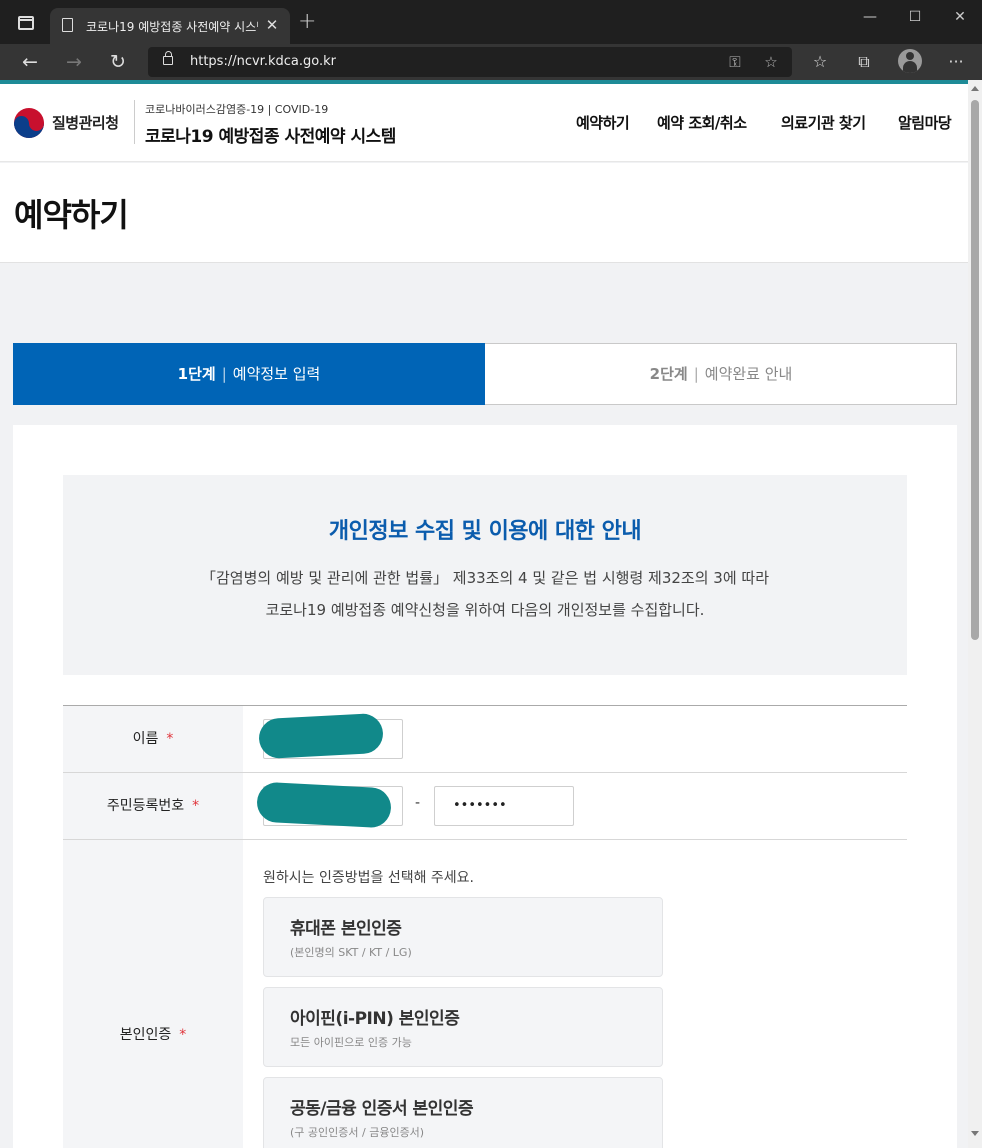 The height and width of the screenshot is (1148, 982). Describe the element at coordinates (346, 929) in the screenshot. I see `auth-method-title: 휴대폰 본인인증` at that location.